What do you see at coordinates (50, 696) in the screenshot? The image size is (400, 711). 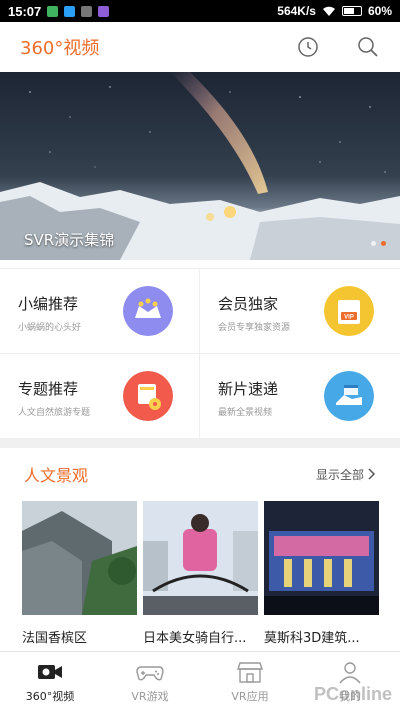 I see `nav-label: 360°视频` at bounding box center [50, 696].